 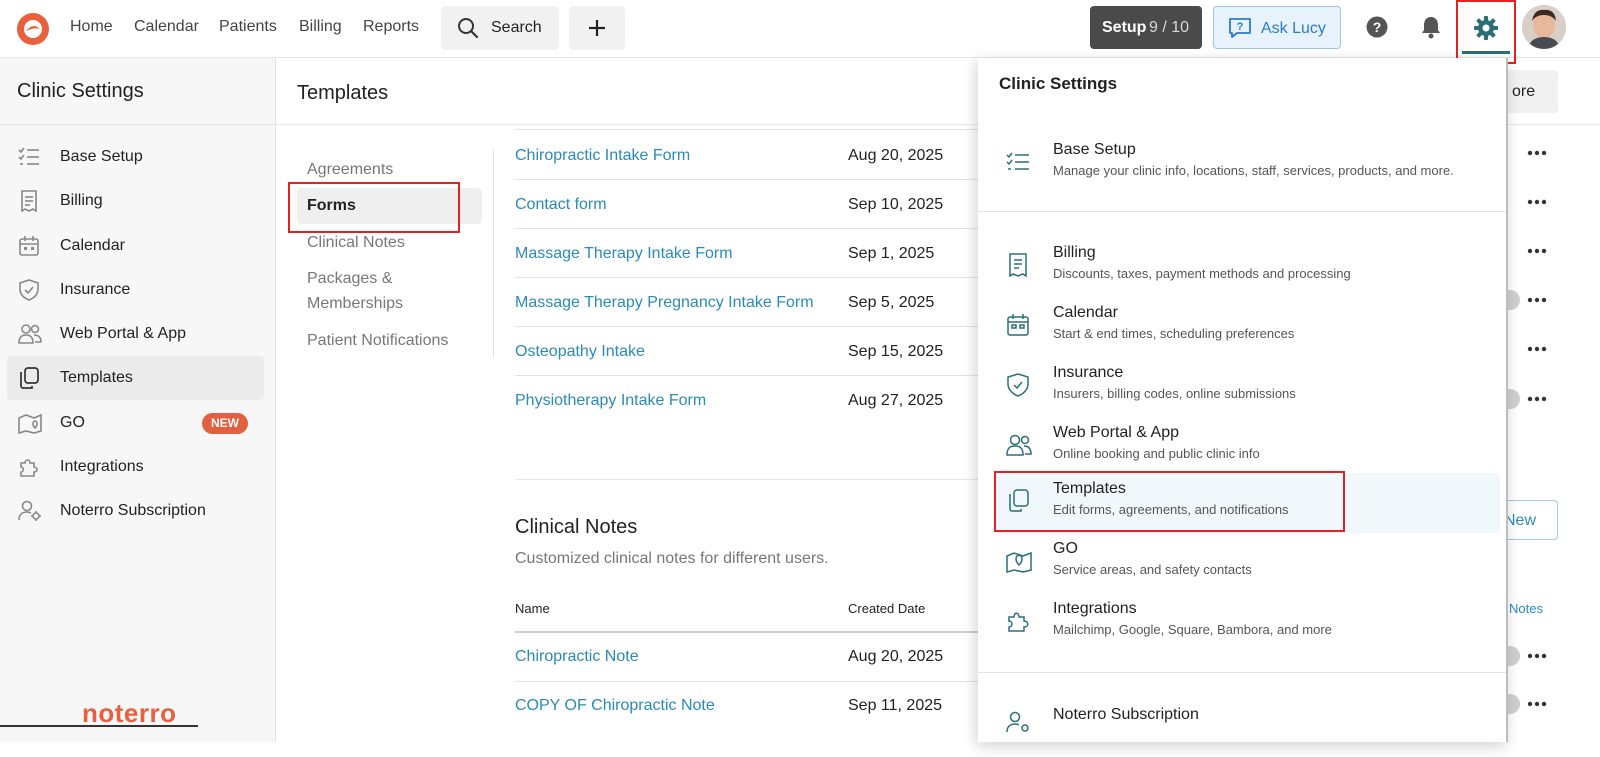 What do you see at coordinates (532, 608) in the screenshot?
I see `column-header-name: Name` at bounding box center [532, 608].